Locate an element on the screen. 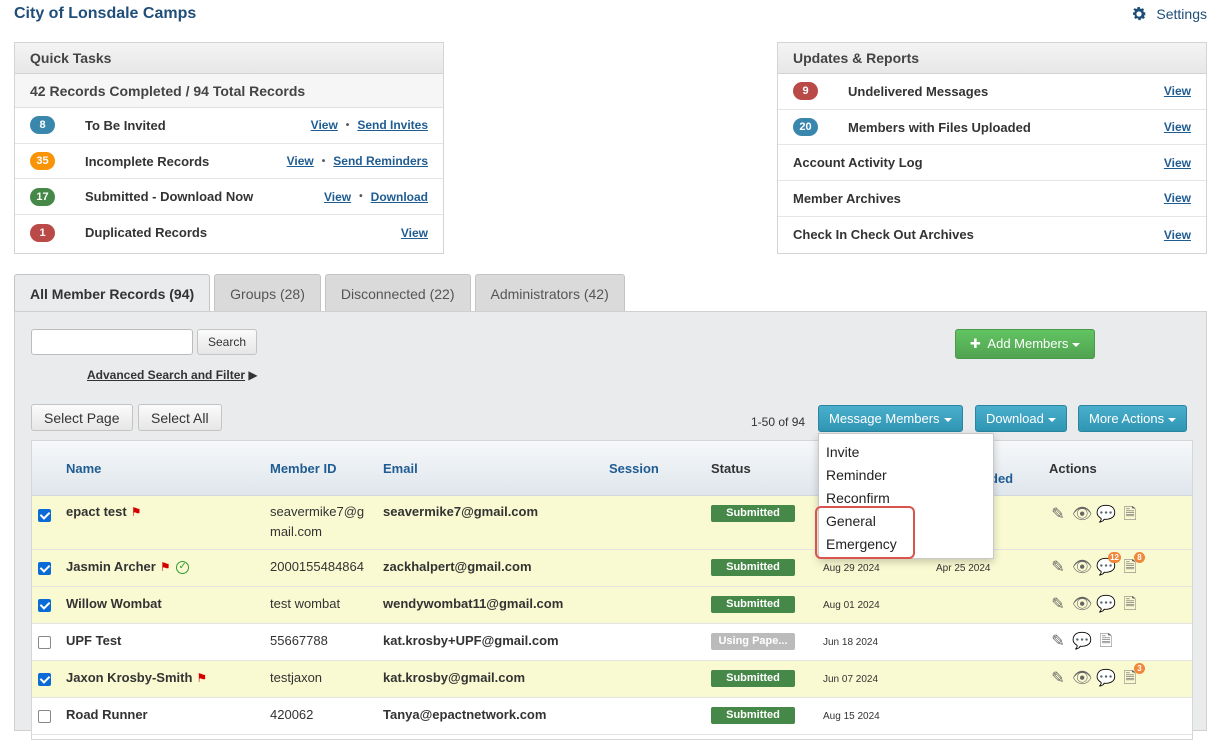  task-row-duplicated: 1 Duplicated Records View is located at coordinates (229, 233).